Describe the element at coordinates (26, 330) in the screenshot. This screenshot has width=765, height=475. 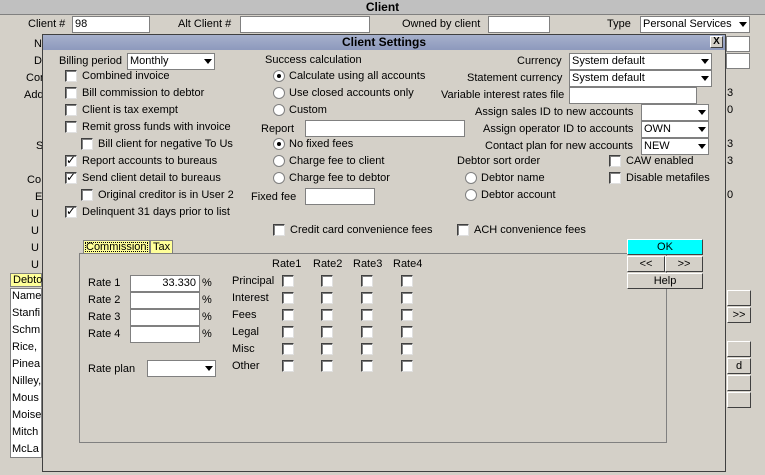
I see `list-item: Schm` at that location.